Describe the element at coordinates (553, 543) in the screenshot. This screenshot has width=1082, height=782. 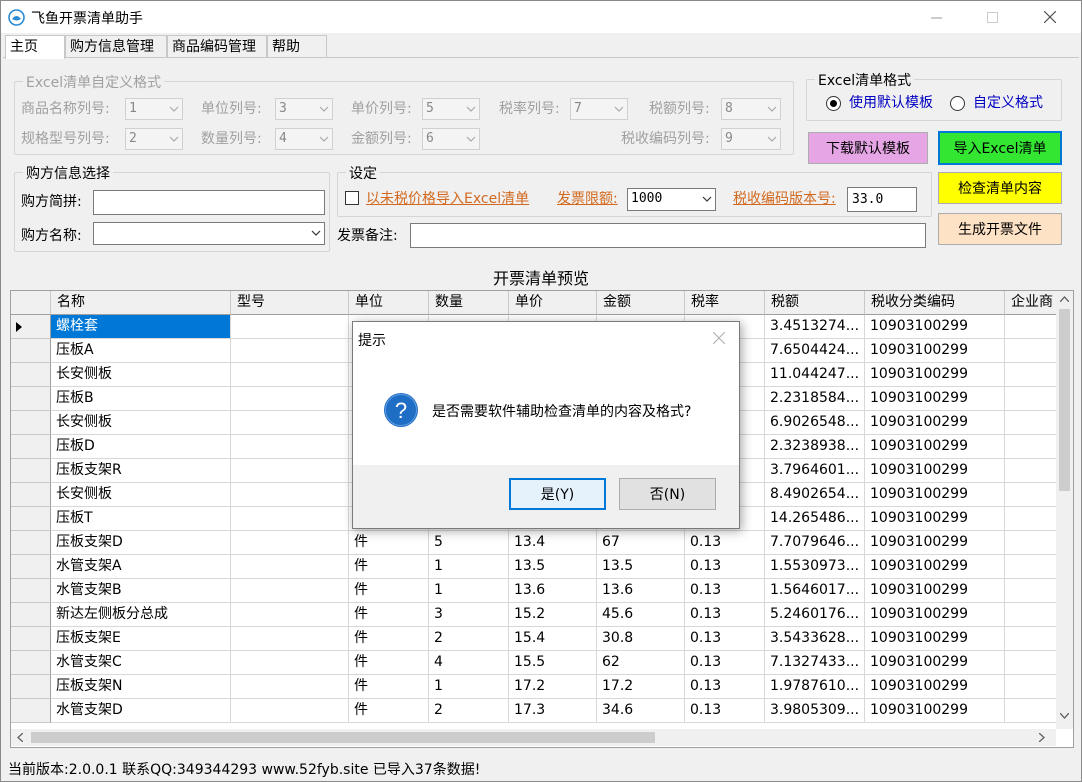
I see `cell-price: 13.4` at that location.